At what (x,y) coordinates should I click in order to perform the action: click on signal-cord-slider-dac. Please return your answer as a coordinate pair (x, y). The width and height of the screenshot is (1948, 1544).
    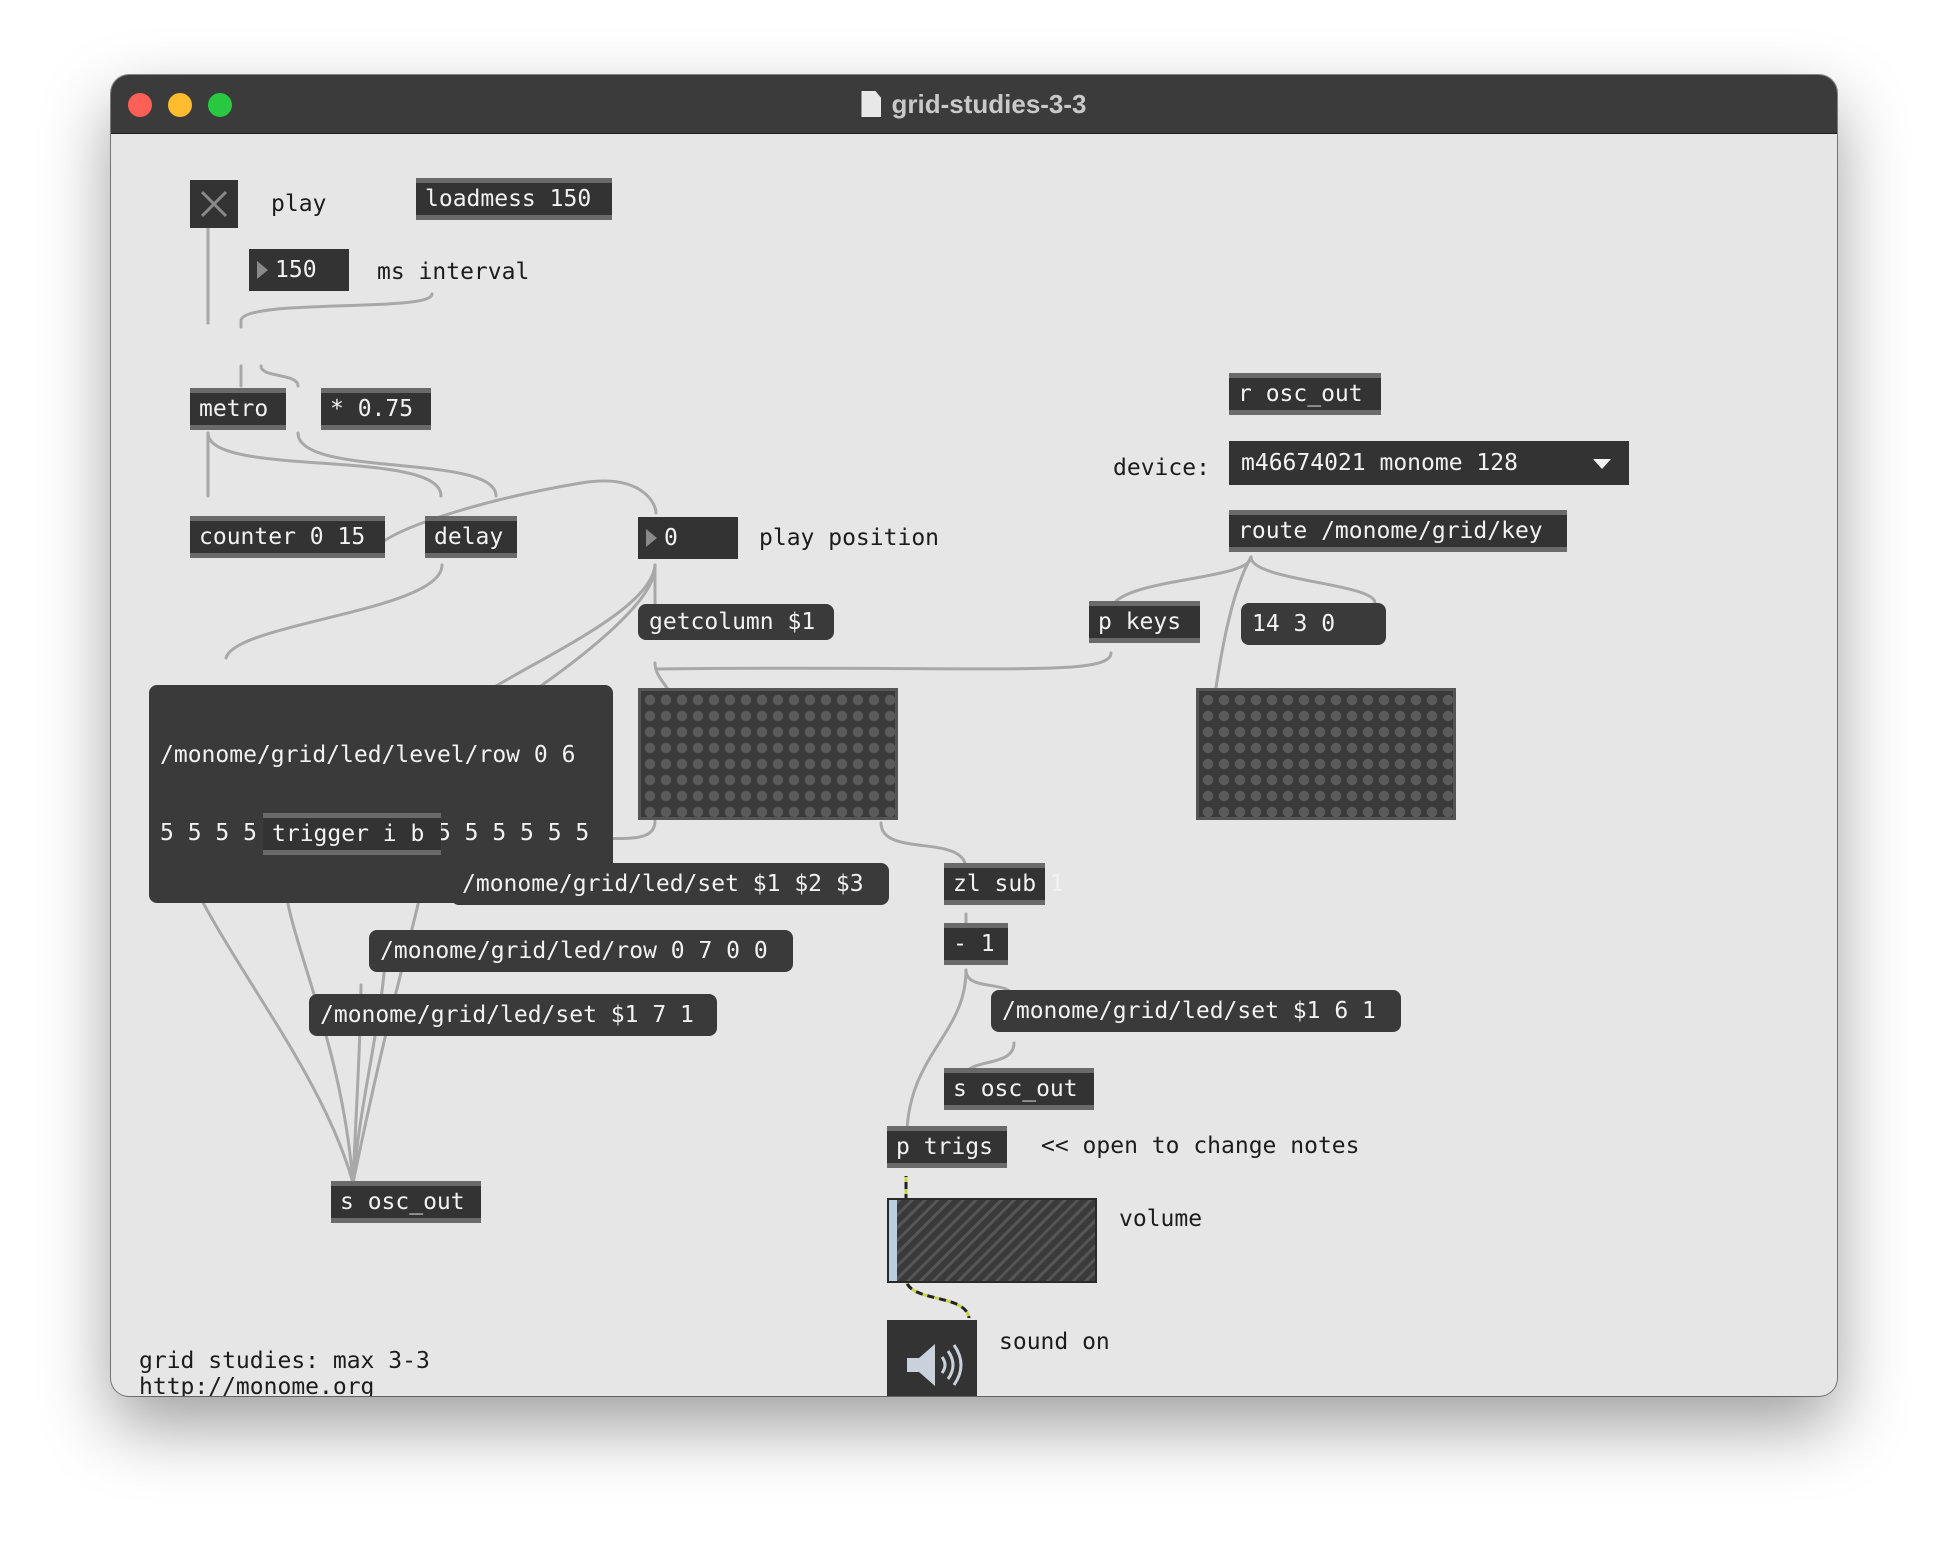
    Looking at the image, I should click on (937, 1298).